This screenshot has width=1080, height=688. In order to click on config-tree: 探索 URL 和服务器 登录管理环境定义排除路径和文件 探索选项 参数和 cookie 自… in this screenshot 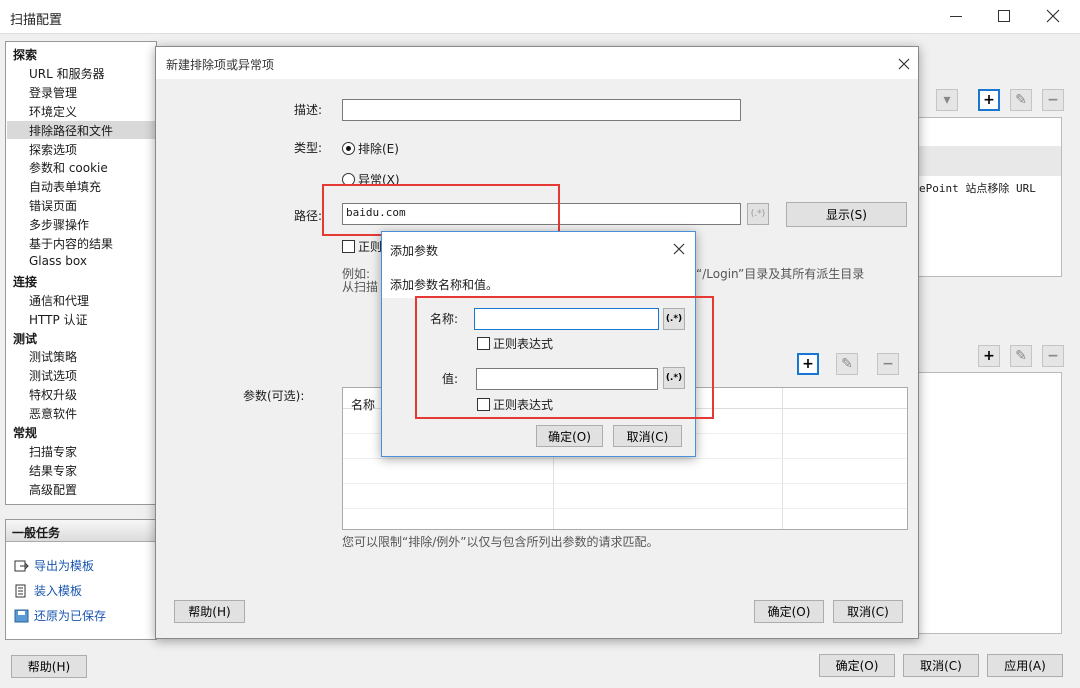, I will do `click(81, 273)`.